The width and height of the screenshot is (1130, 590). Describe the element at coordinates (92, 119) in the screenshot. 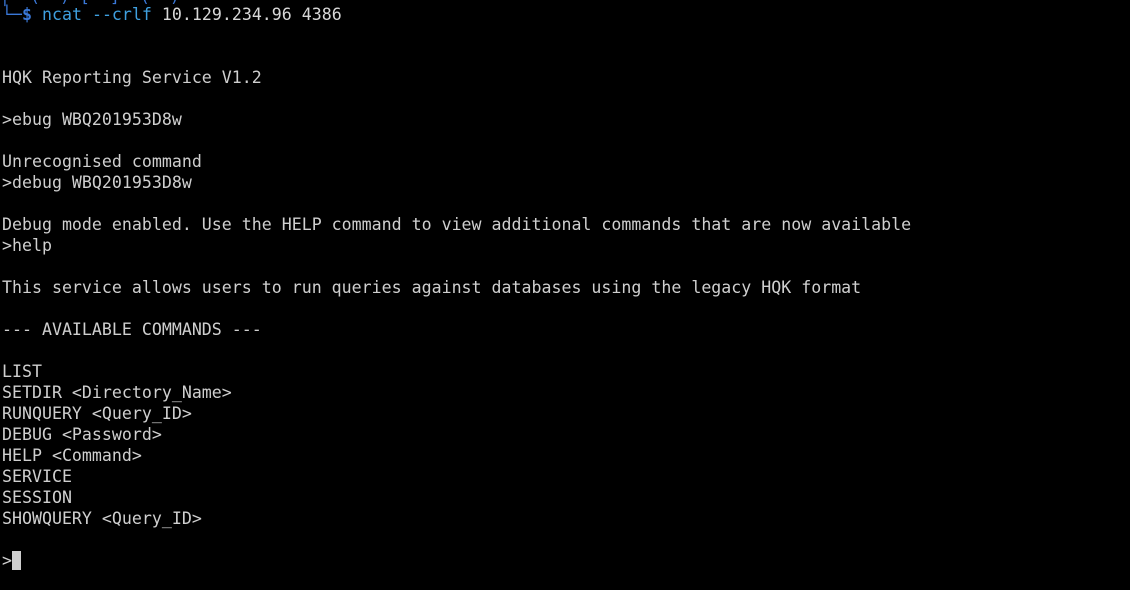

I see `user-input-line: >ebug WBQ201953D8w` at that location.